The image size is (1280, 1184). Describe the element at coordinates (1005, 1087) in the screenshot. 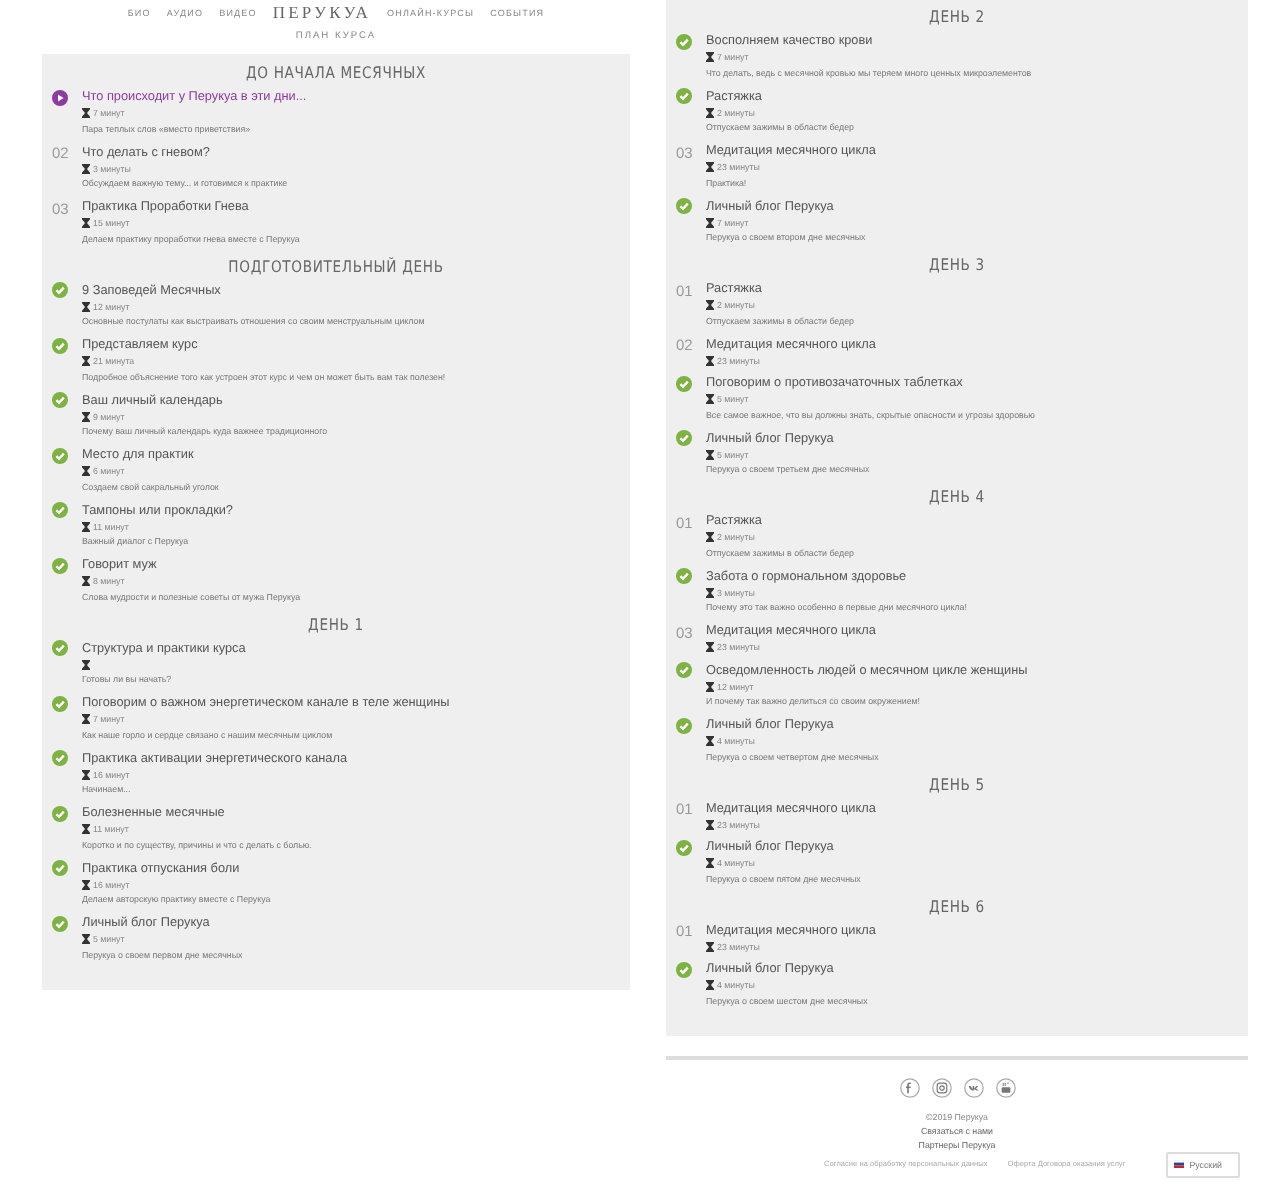

I see `youtube-icon` at that location.